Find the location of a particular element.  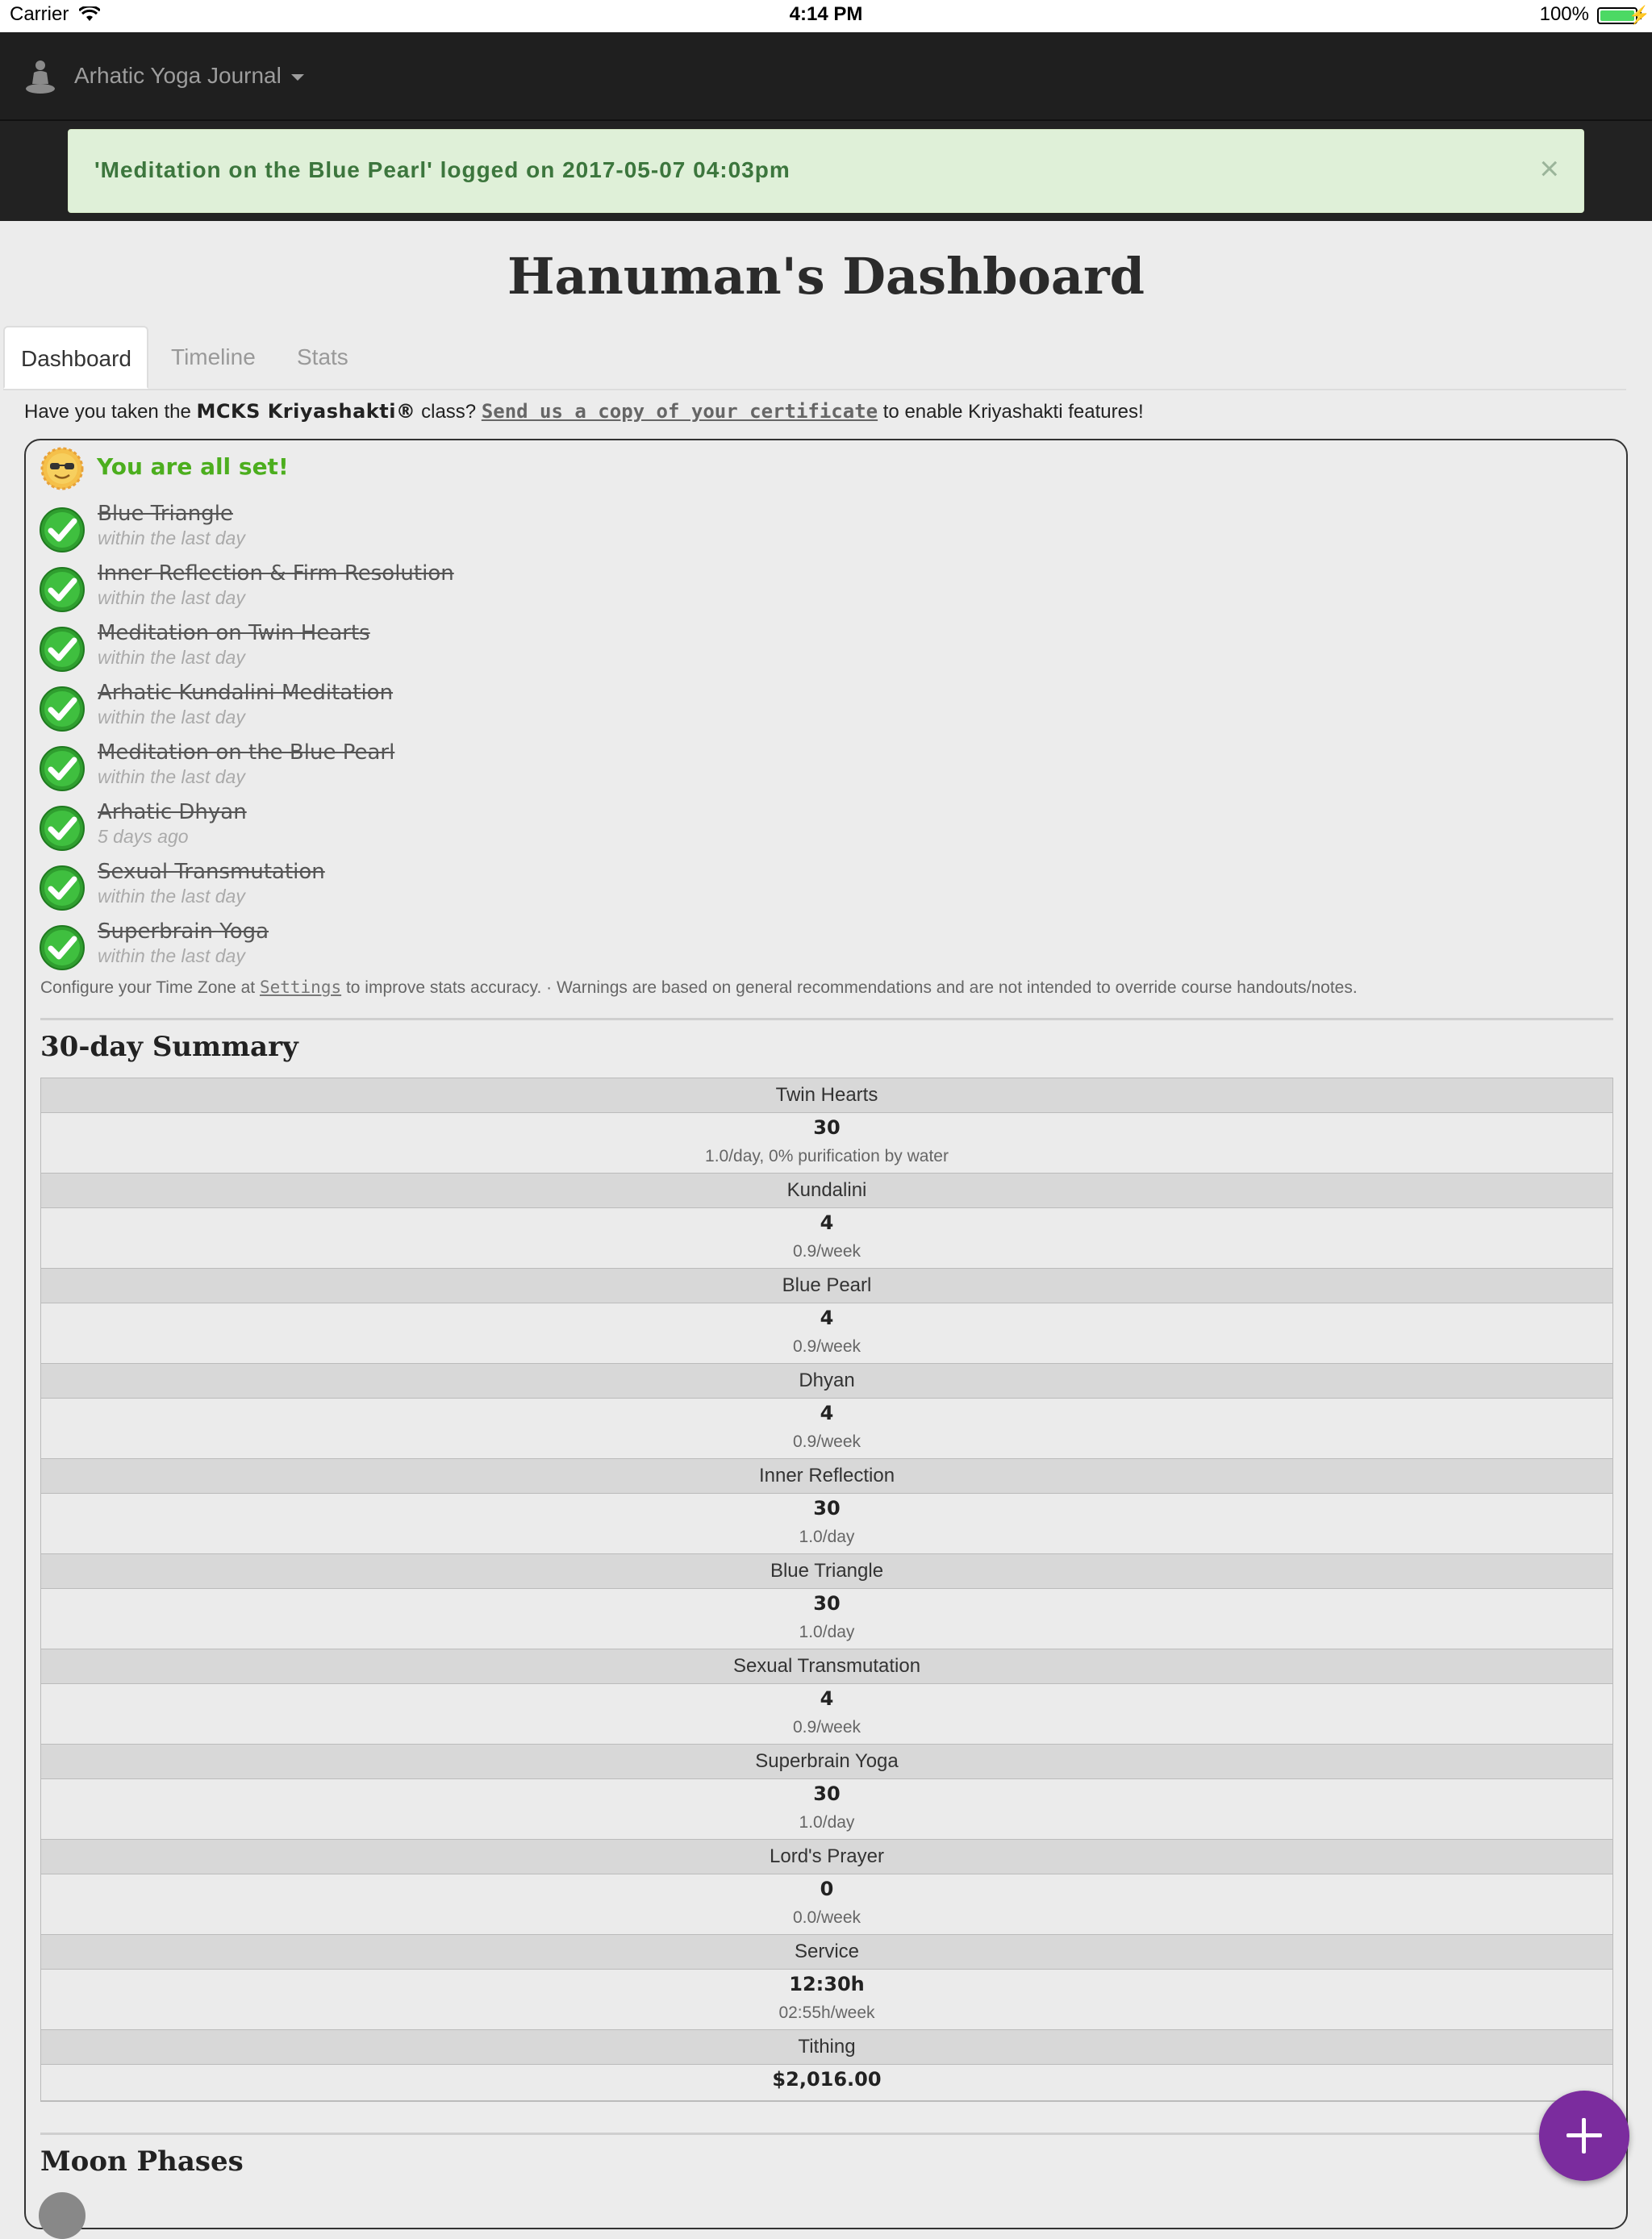

summary-row-header: Sexual Transmutation is located at coordinates (826, 1666).